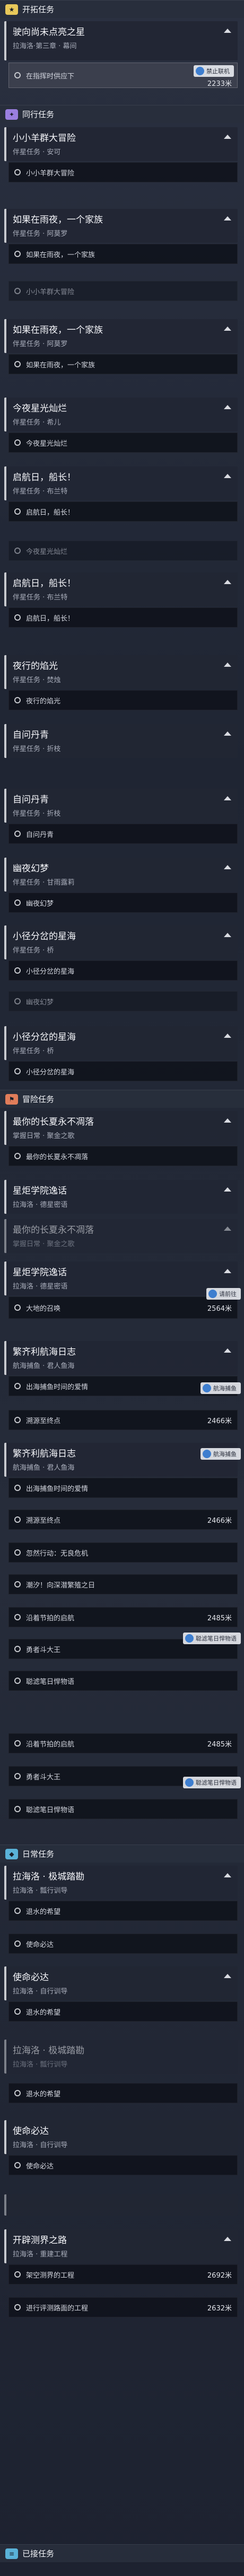 This screenshot has height=2576, width=244. I want to click on quest-step: 忽然行动：无良危机, so click(123, 1552).